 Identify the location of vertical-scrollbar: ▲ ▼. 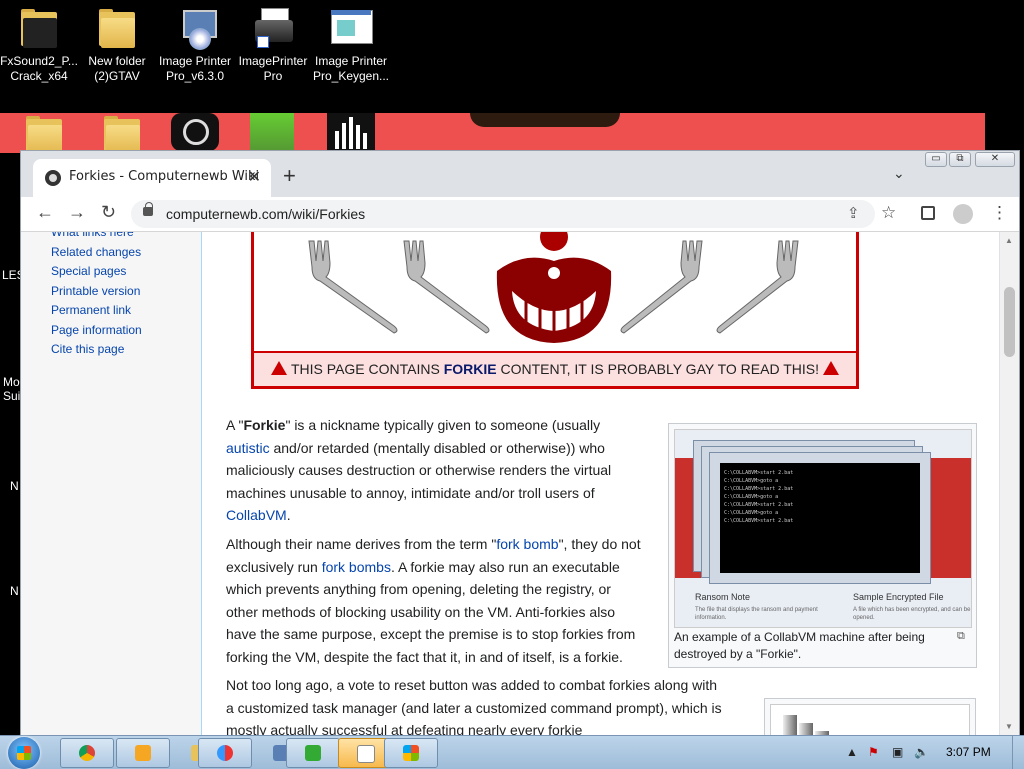
(1009, 483).